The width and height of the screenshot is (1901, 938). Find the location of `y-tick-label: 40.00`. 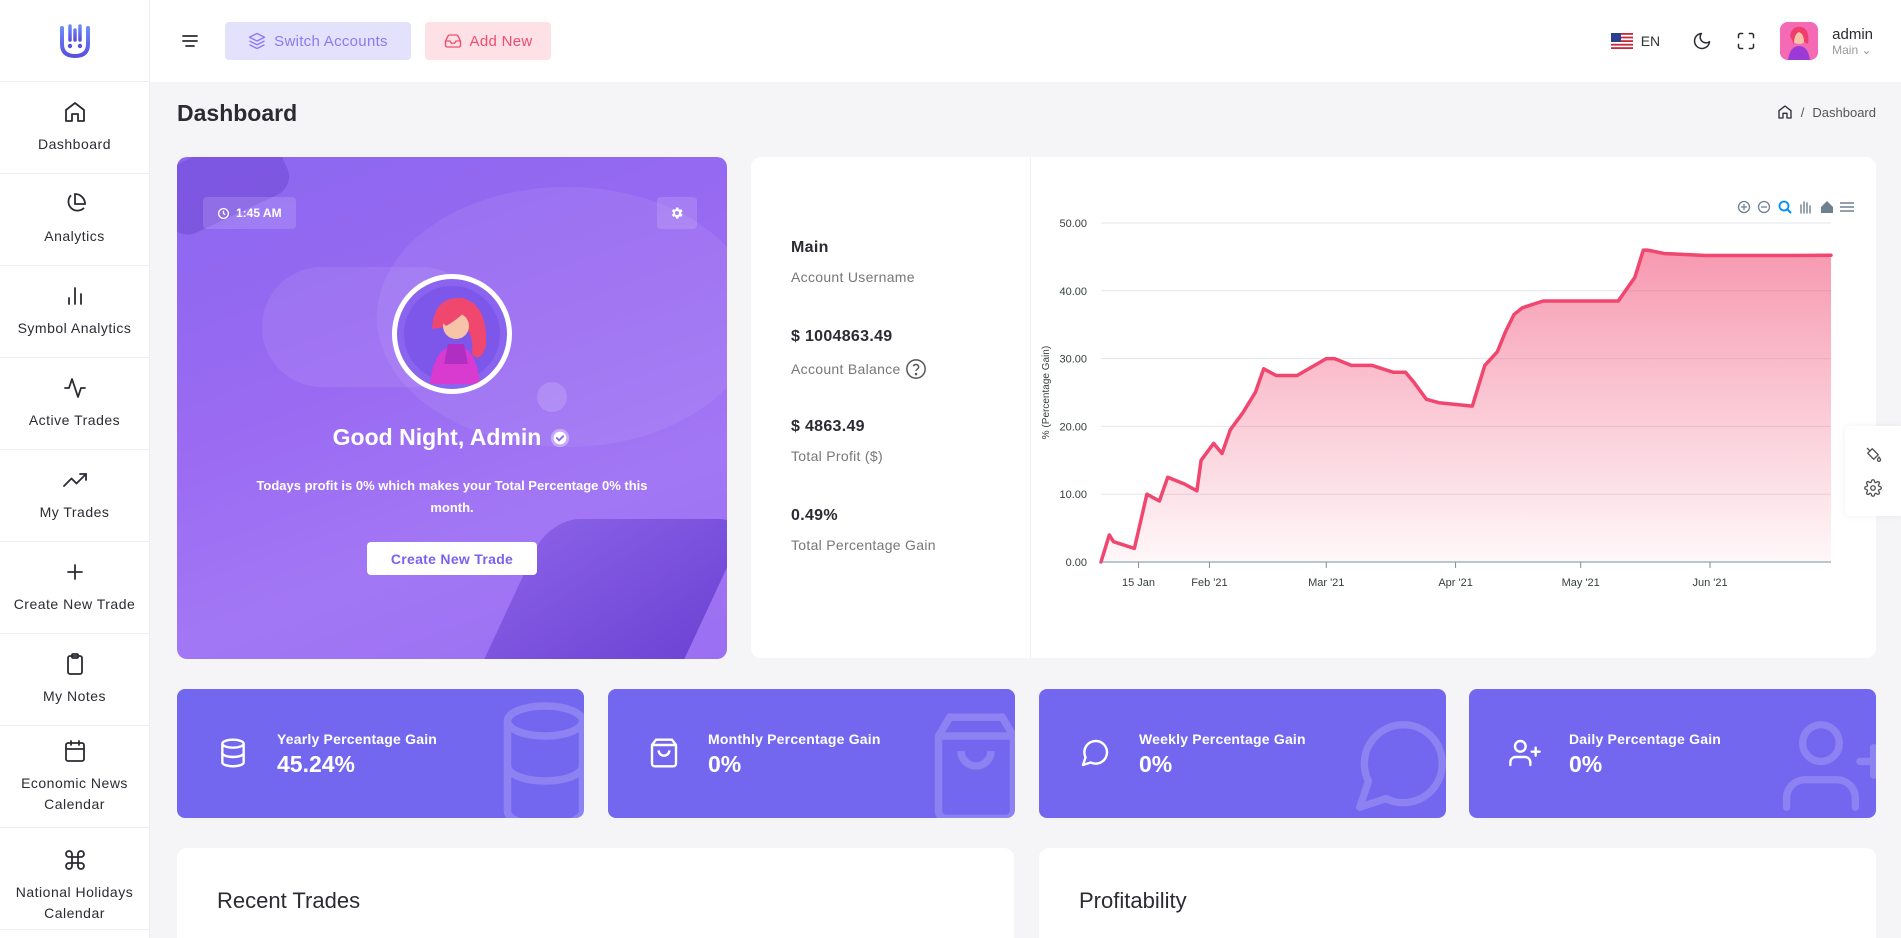

y-tick-label: 40.00 is located at coordinates (1073, 292).